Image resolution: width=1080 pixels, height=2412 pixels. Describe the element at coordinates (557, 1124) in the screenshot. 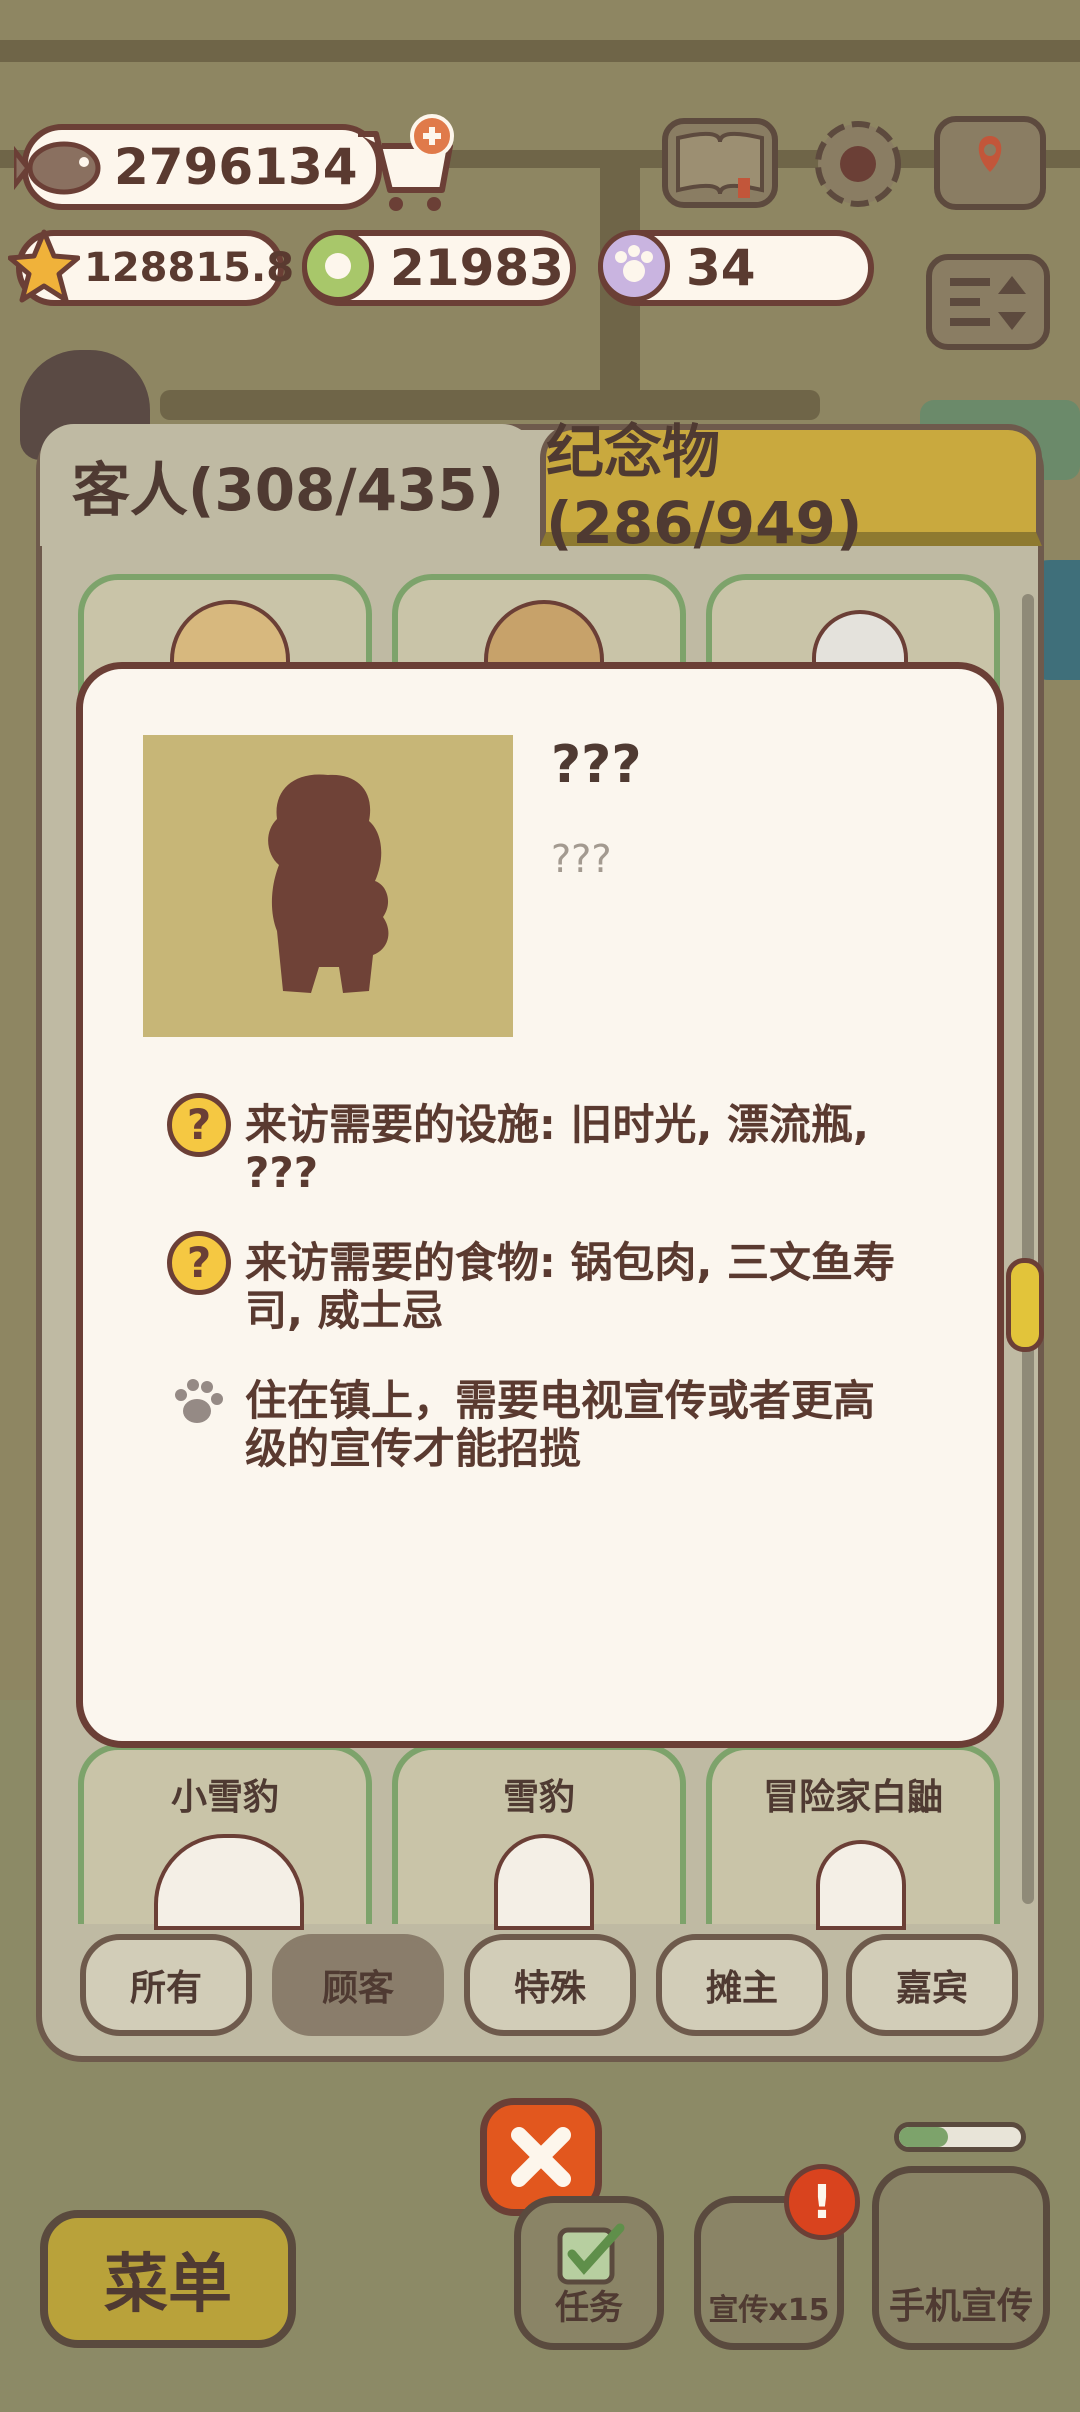

I see `facilities-line-1: 来访需要的设施: 旧时光, 漂流瓶,` at that location.